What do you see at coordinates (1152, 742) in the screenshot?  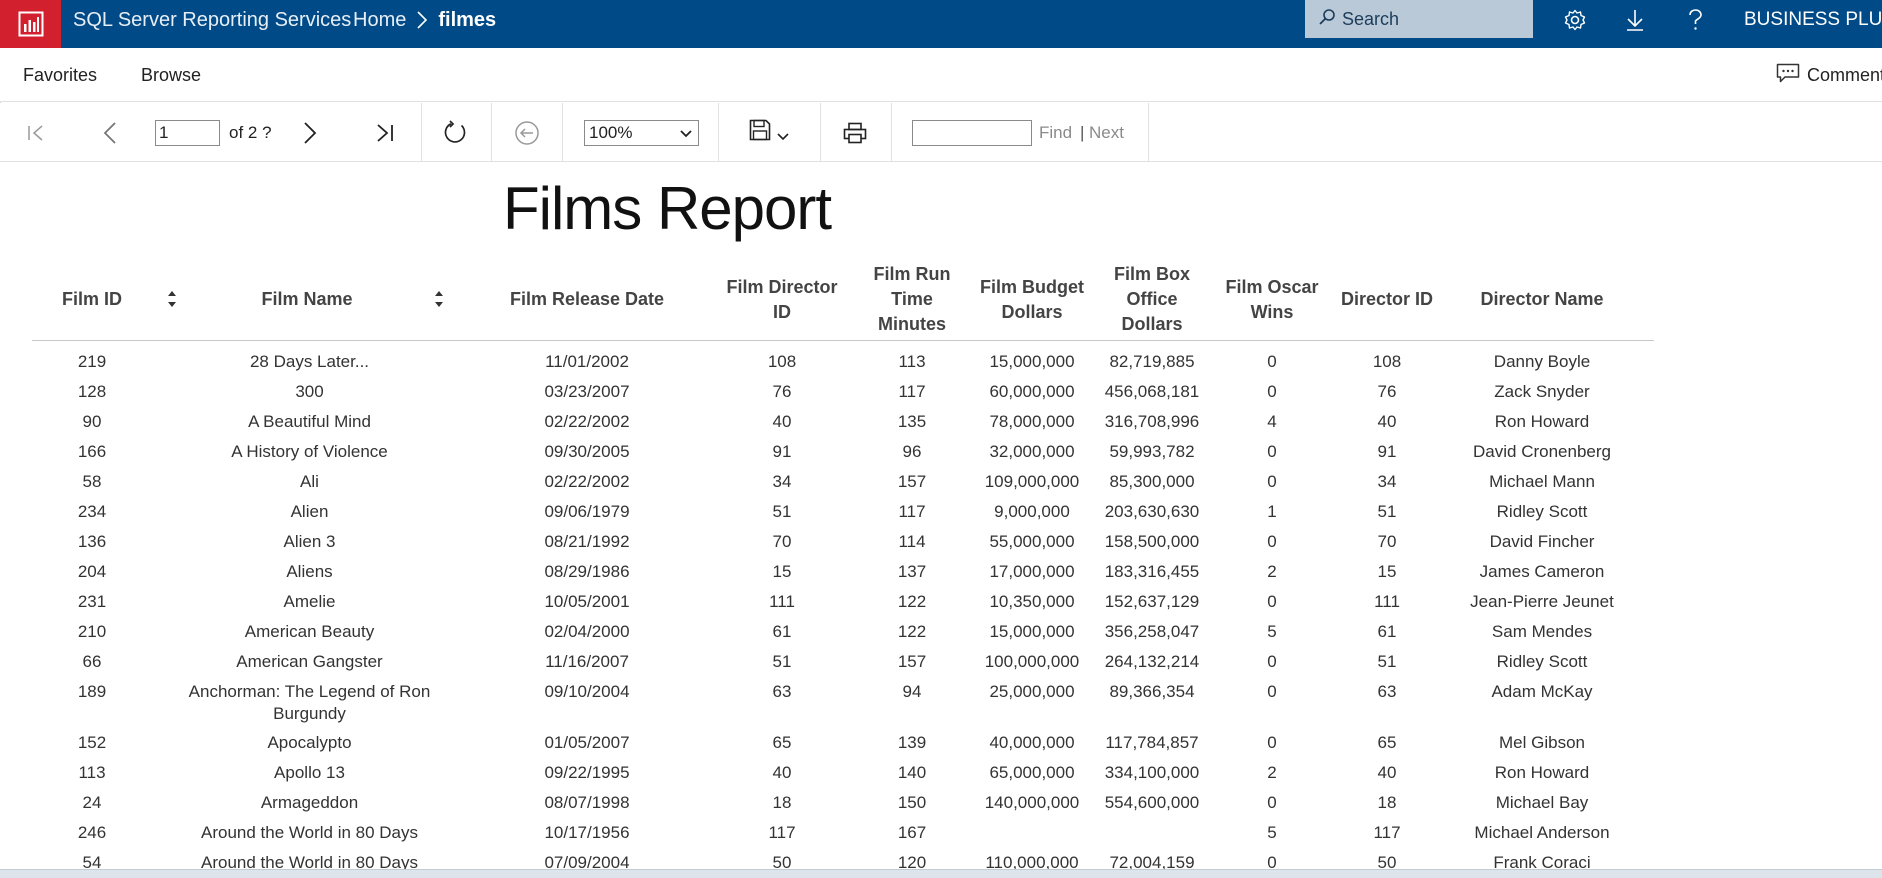 I see `cell-film-box-office: 117,784,857` at bounding box center [1152, 742].